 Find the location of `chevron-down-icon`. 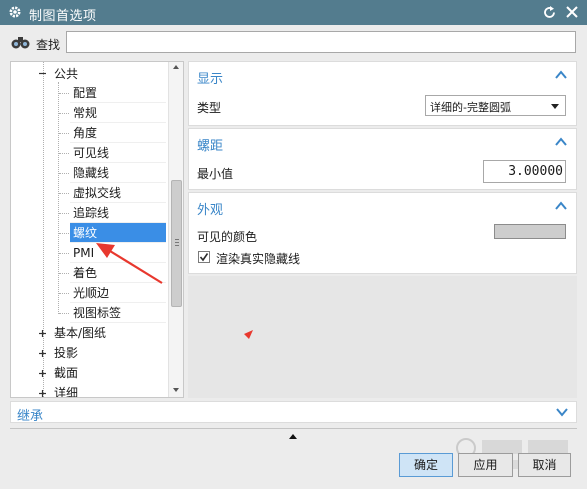

chevron-down-icon is located at coordinates (562, 412).